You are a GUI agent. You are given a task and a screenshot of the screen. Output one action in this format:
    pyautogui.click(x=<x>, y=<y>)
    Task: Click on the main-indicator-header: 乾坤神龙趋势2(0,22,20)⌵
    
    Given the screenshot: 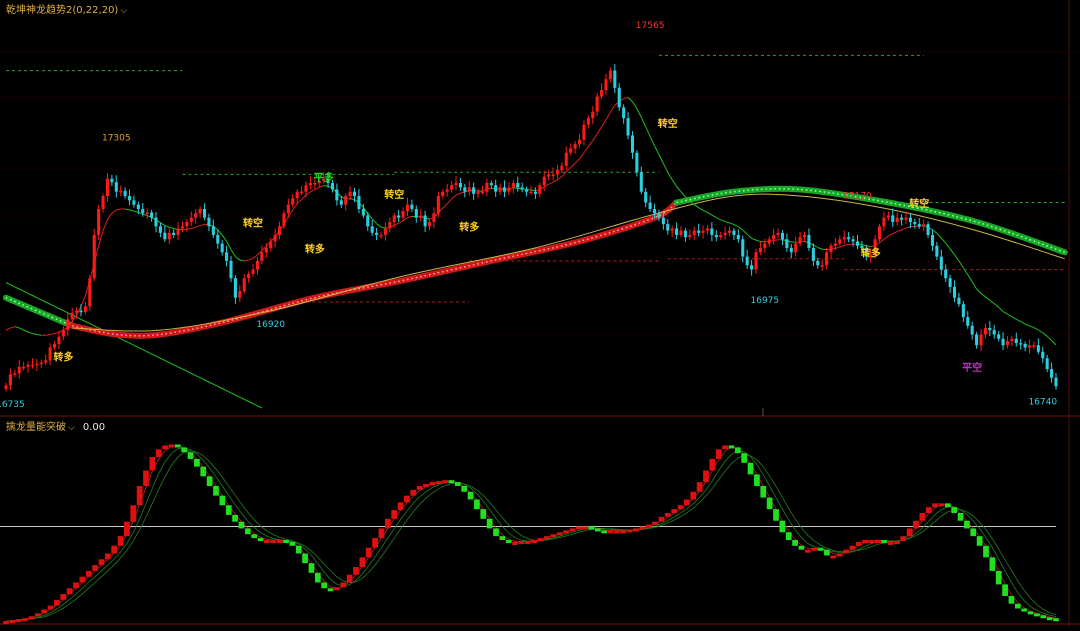 What is the action you would take?
    pyautogui.click(x=66, y=8)
    